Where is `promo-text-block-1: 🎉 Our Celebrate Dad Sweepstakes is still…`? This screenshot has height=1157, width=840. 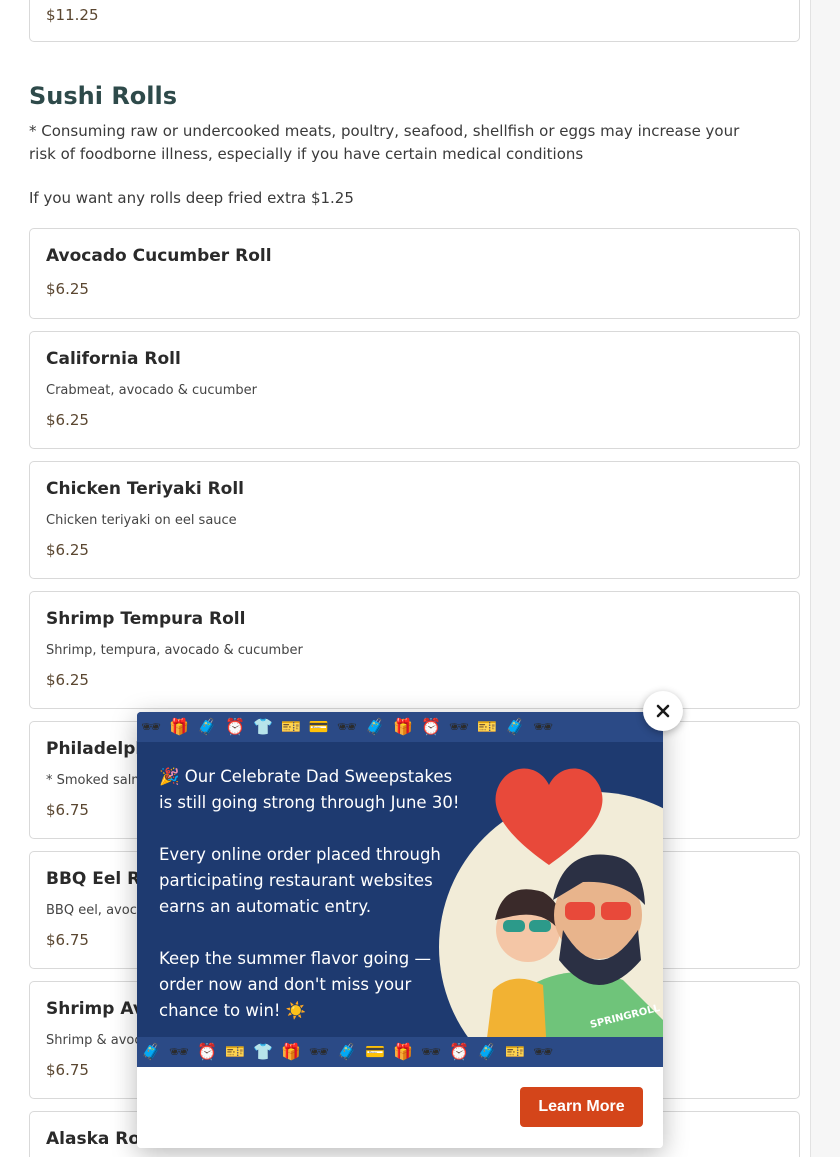
promo-text-block-1: 🎉 Our Celebrate Dad Sweepstakes is still… is located at coordinates (309, 790).